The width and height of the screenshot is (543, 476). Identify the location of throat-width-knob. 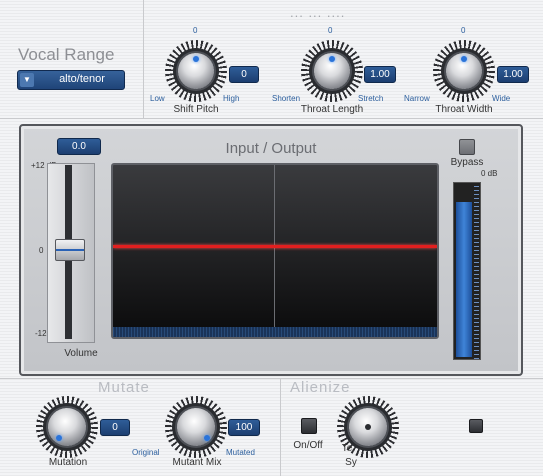
(464, 71).